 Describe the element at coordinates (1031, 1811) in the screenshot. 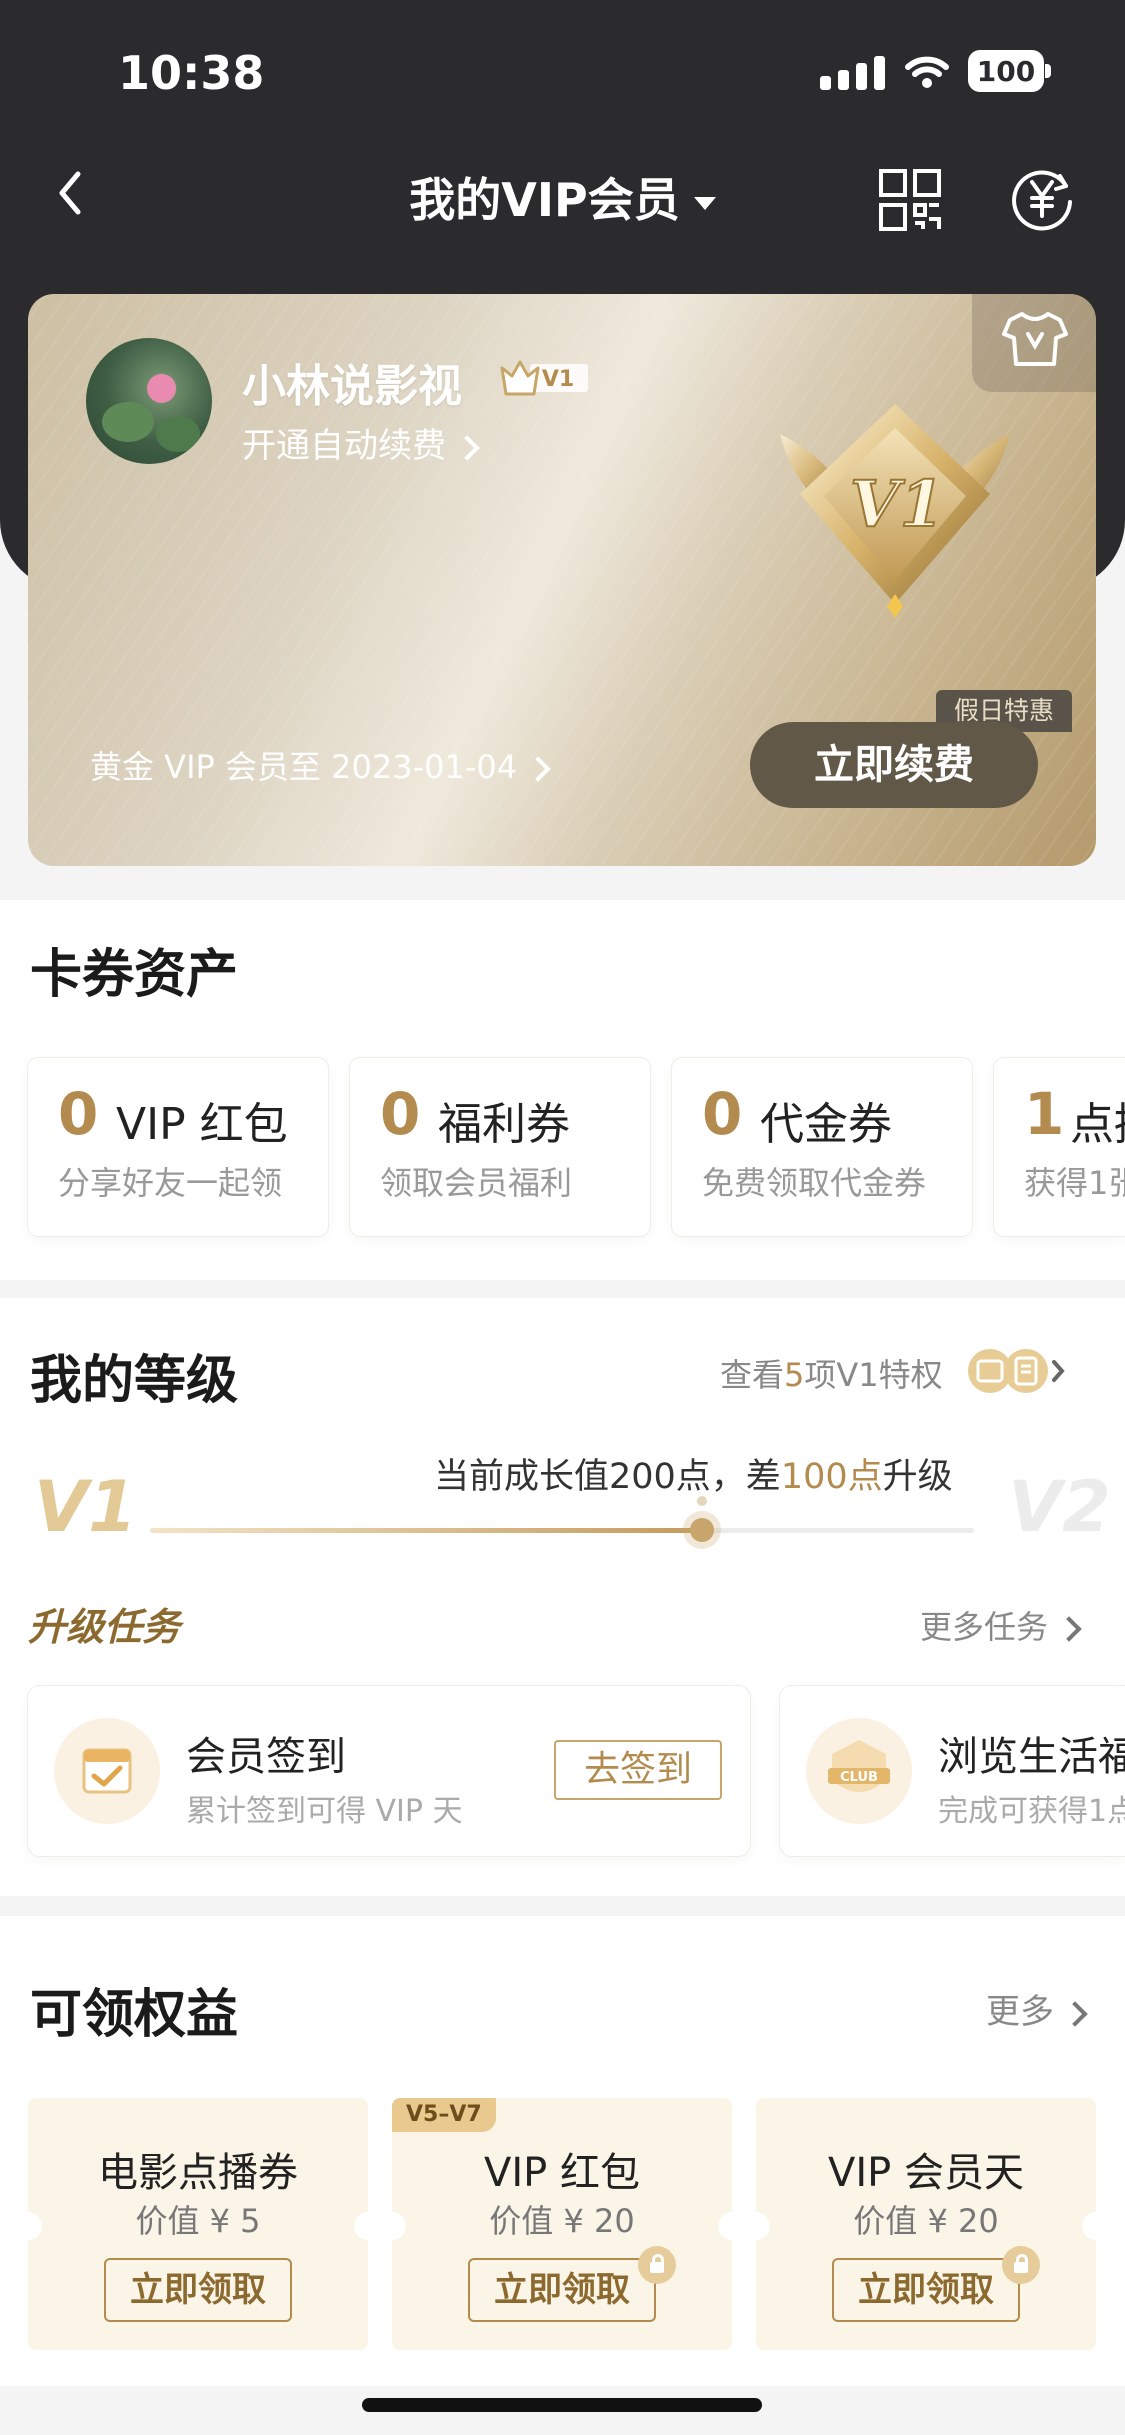

I see `task-desc: 完成可获得1点` at that location.